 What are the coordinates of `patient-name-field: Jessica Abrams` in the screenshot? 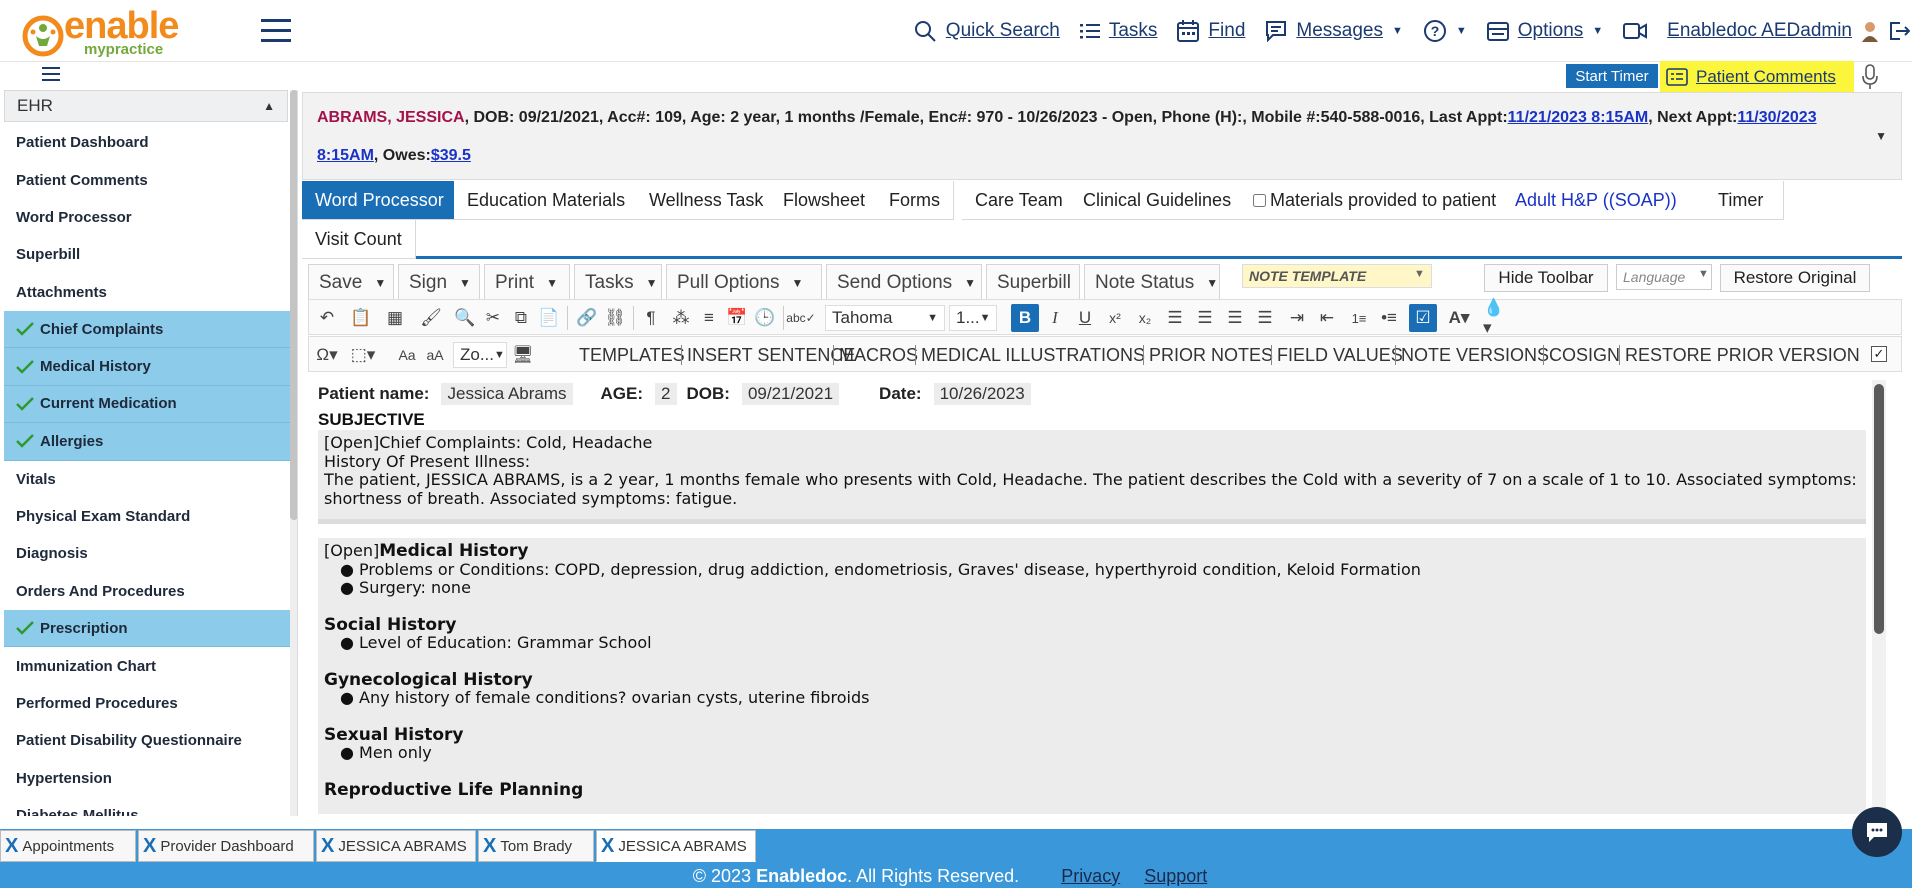 It's located at (507, 394).